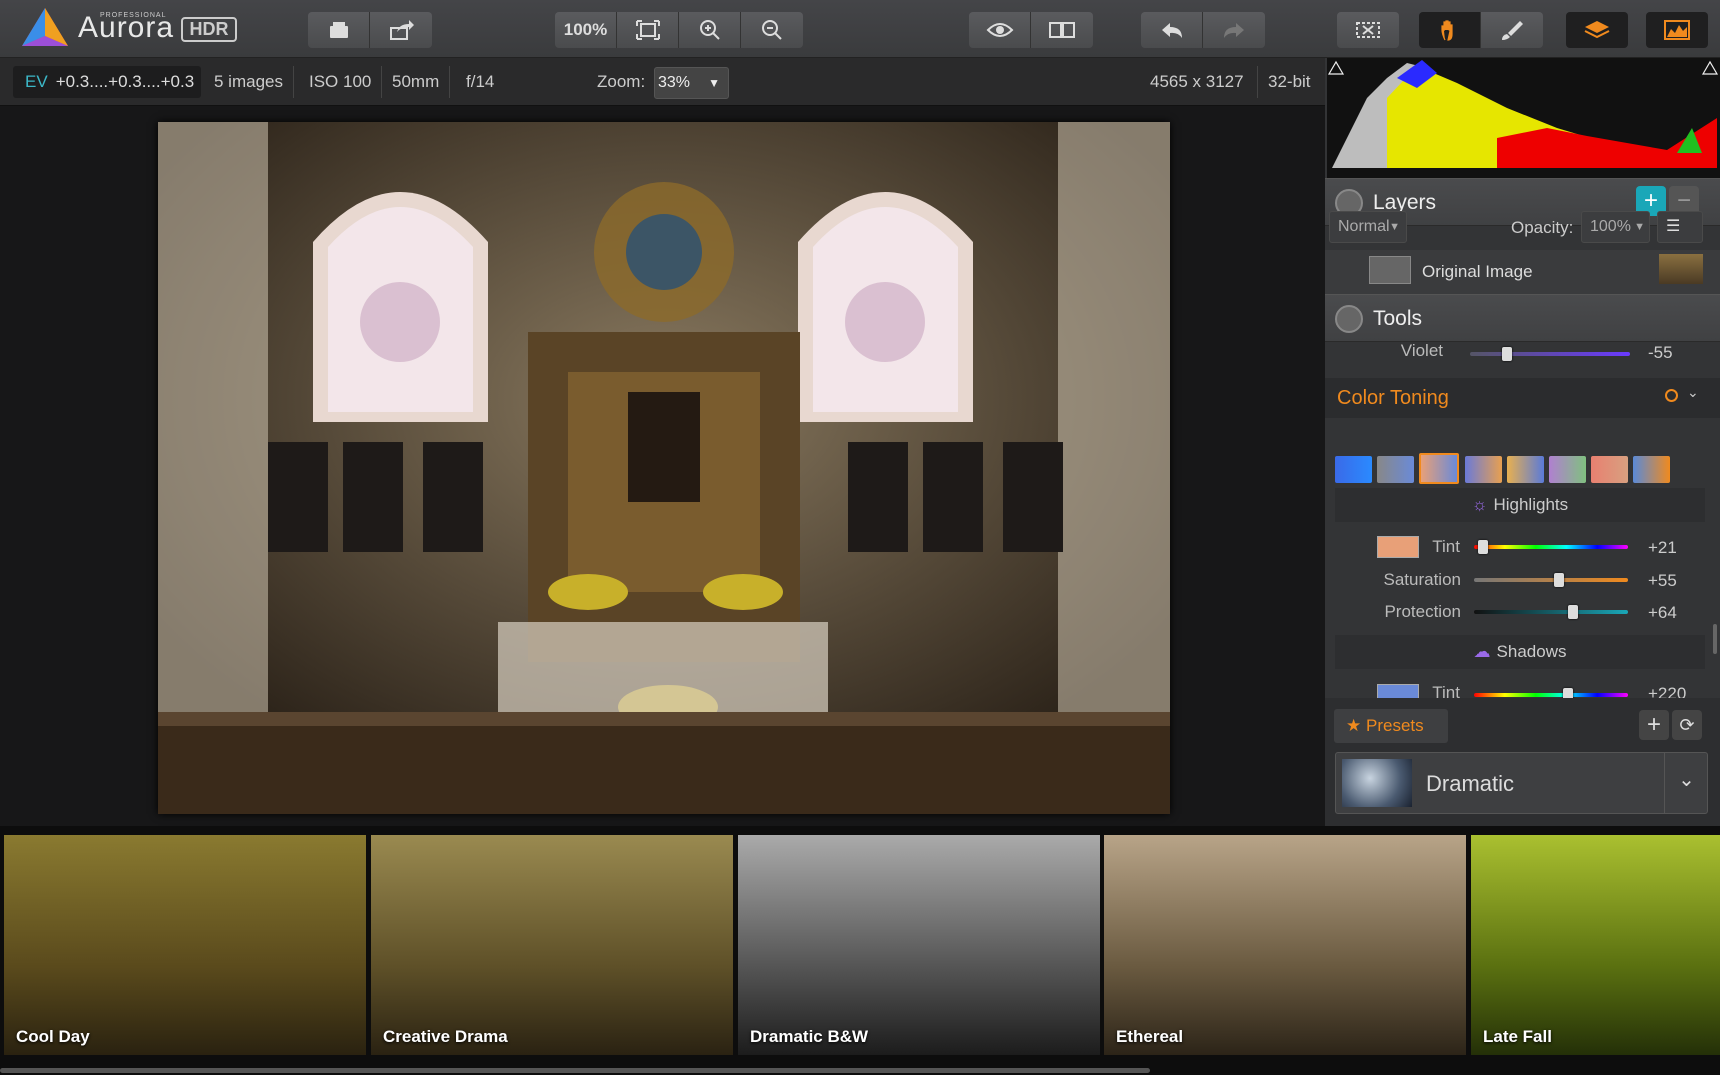 This screenshot has width=1720, height=1075. What do you see at coordinates (1550, 354) in the screenshot?
I see `violet-slider` at bounding box center [1550, 354].